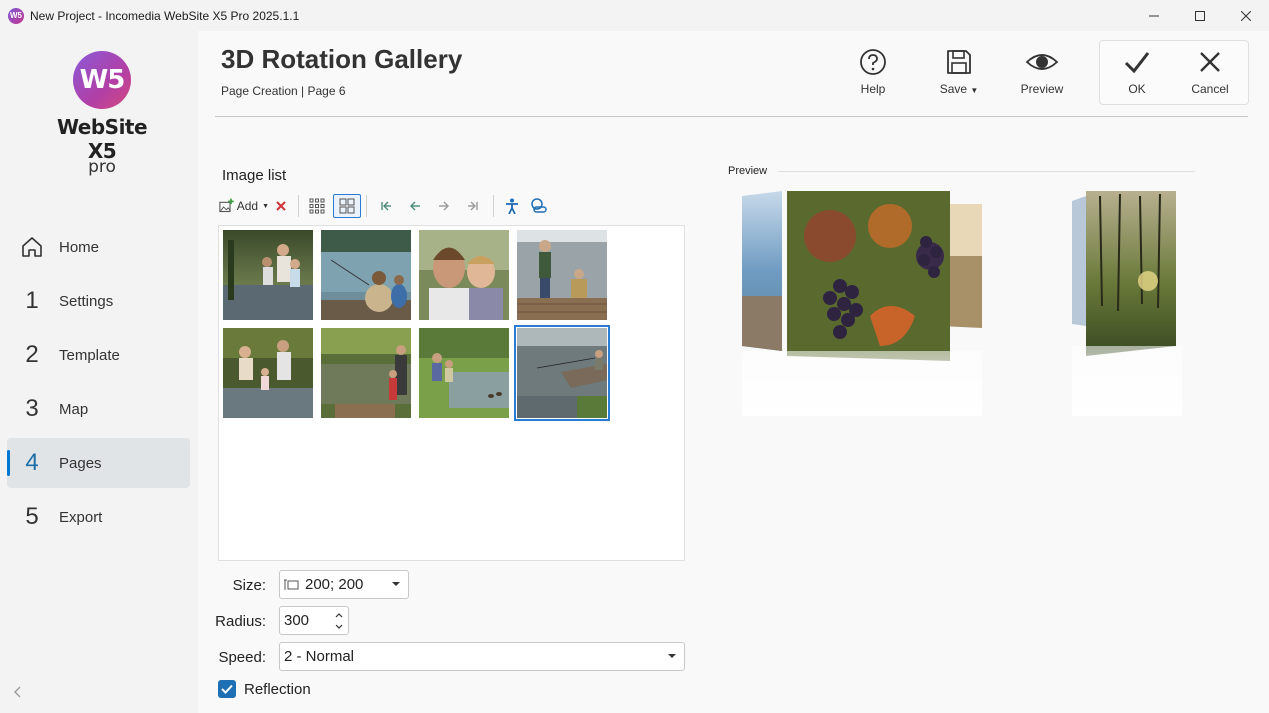  Describe the element at coordinates (102, 139) in the screenshot. I see `logo-name: WebSite X5` at that location.